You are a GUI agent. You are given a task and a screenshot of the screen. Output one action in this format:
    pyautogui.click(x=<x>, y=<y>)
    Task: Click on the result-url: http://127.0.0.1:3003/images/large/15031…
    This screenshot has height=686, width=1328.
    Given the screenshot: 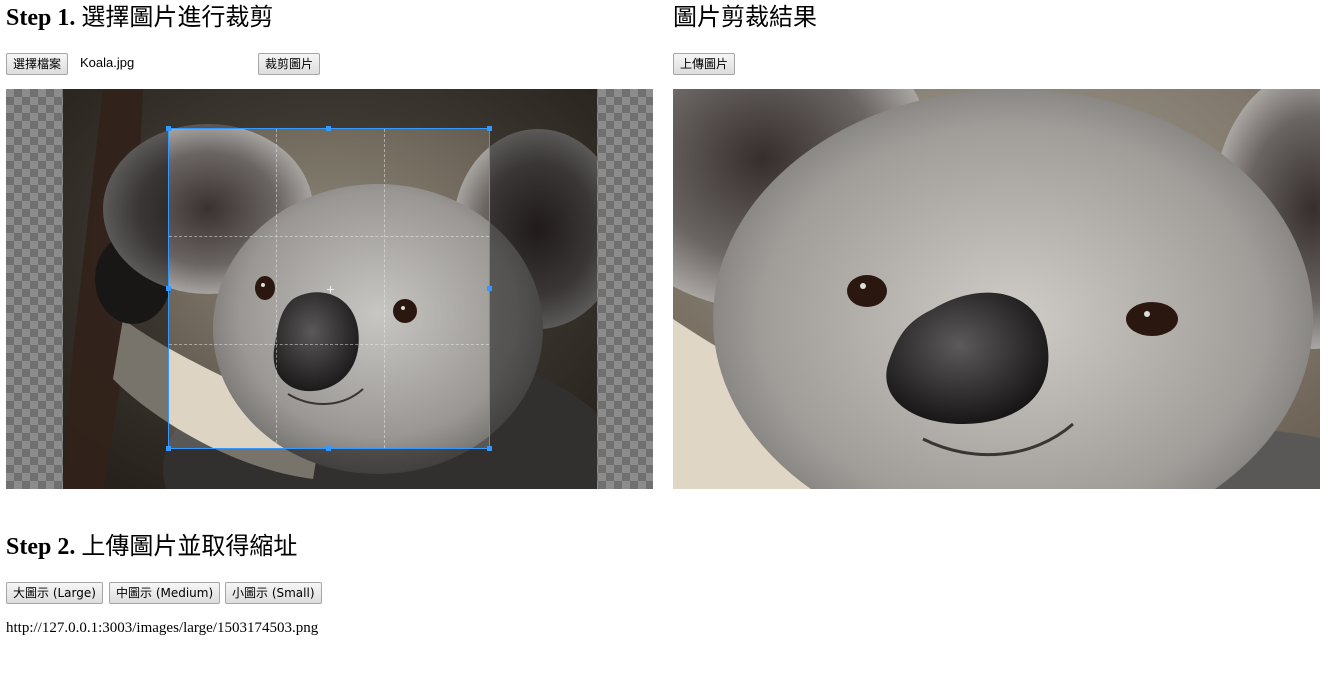 What is the action you would take?
    pyautogui.click(x=162, y=628)
    